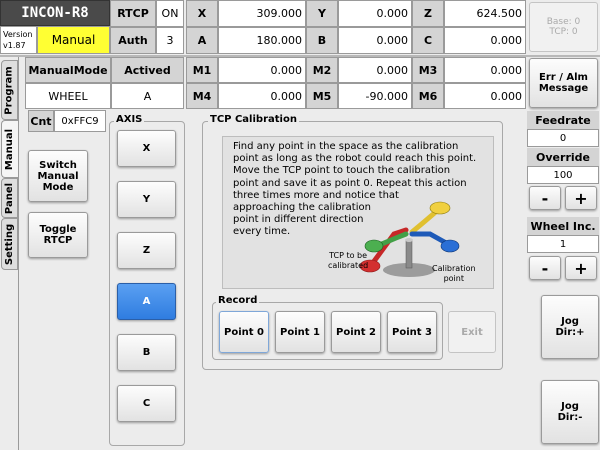 The image size is (600, 450). What do you see at coordinates (545, 198) in the screenshot?
I see `override-minus-button: -` at bounding box center [545, 198].